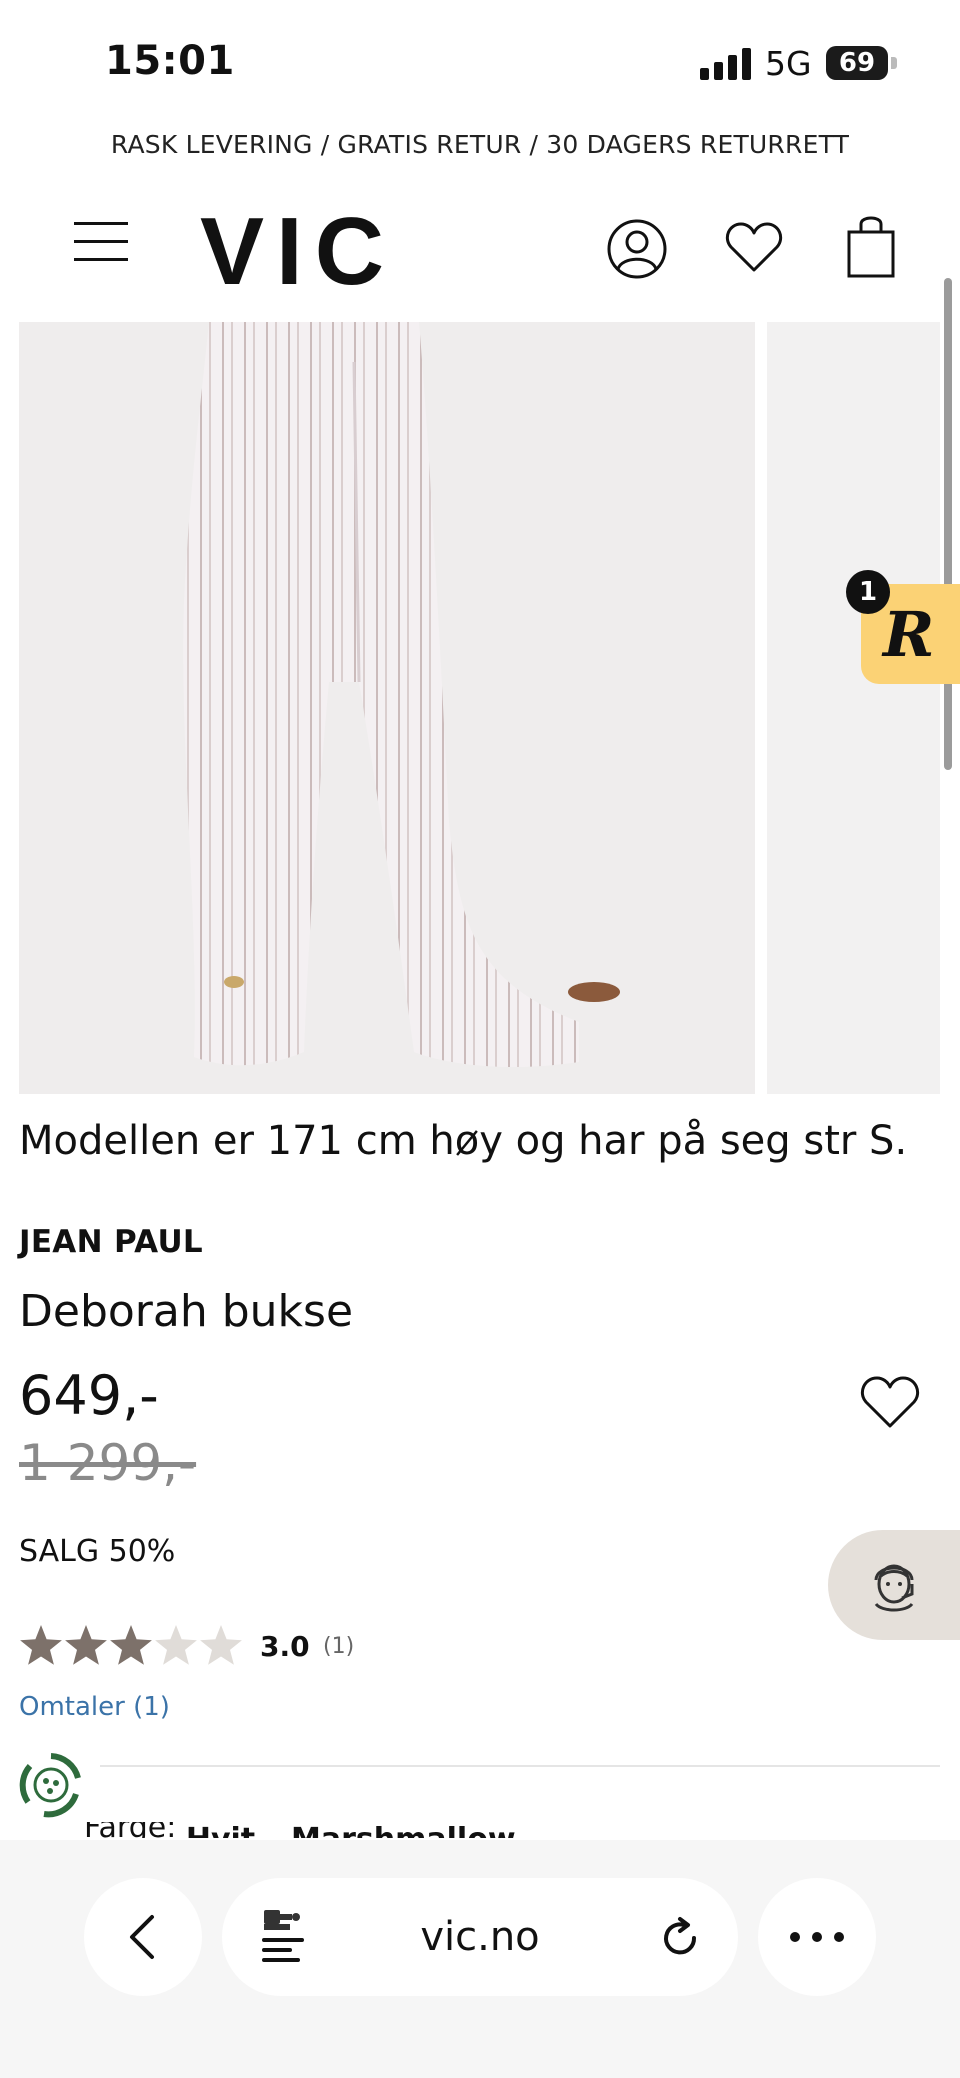  Describe the element at coordinates (637, 249) in the screenshot. I see `account-icon` at that location.